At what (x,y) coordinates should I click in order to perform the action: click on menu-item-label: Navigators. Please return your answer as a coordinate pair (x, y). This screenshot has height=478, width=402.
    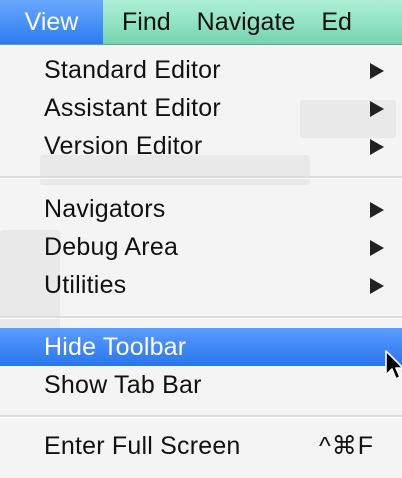
    Looking at the image, I should click on (105, 208).